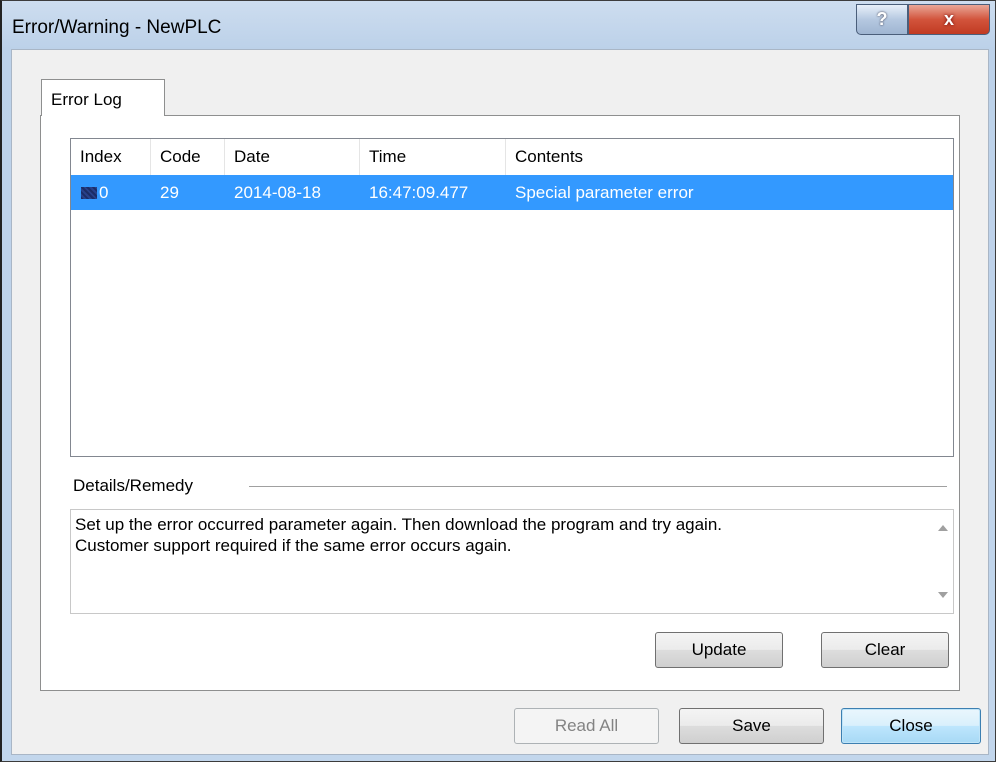 The height and width of the screenshot is (762, 996). What do you see at coordinates (277, 192) in the screenshot?
I see `cell-date: 2014-08-18` at bounding box center [277, 192].